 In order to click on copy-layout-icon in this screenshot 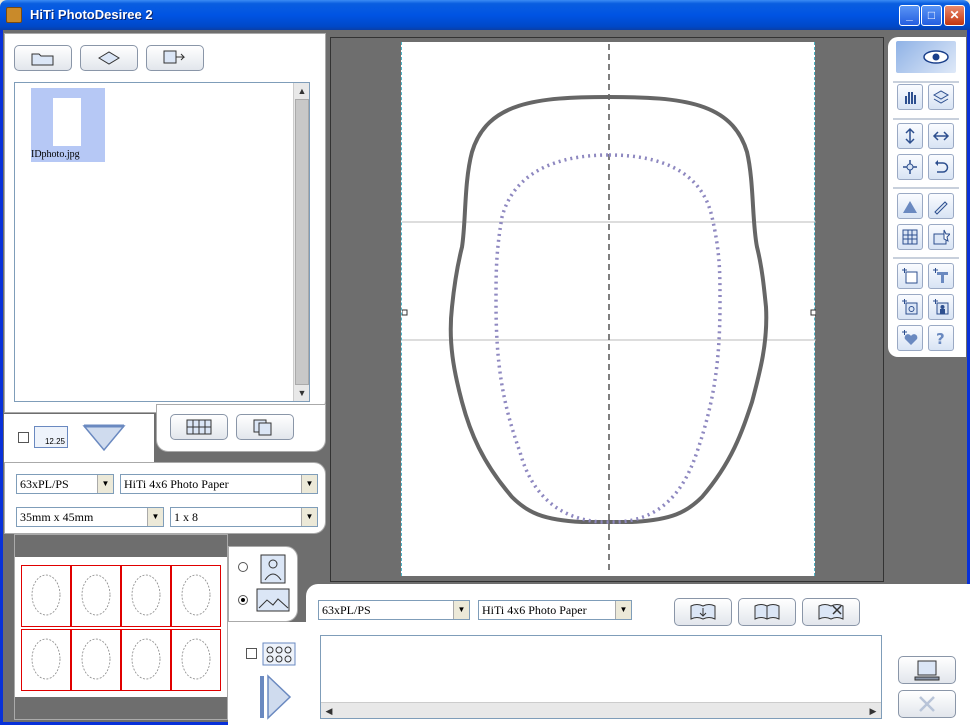, I will do `click(262, 427)`.